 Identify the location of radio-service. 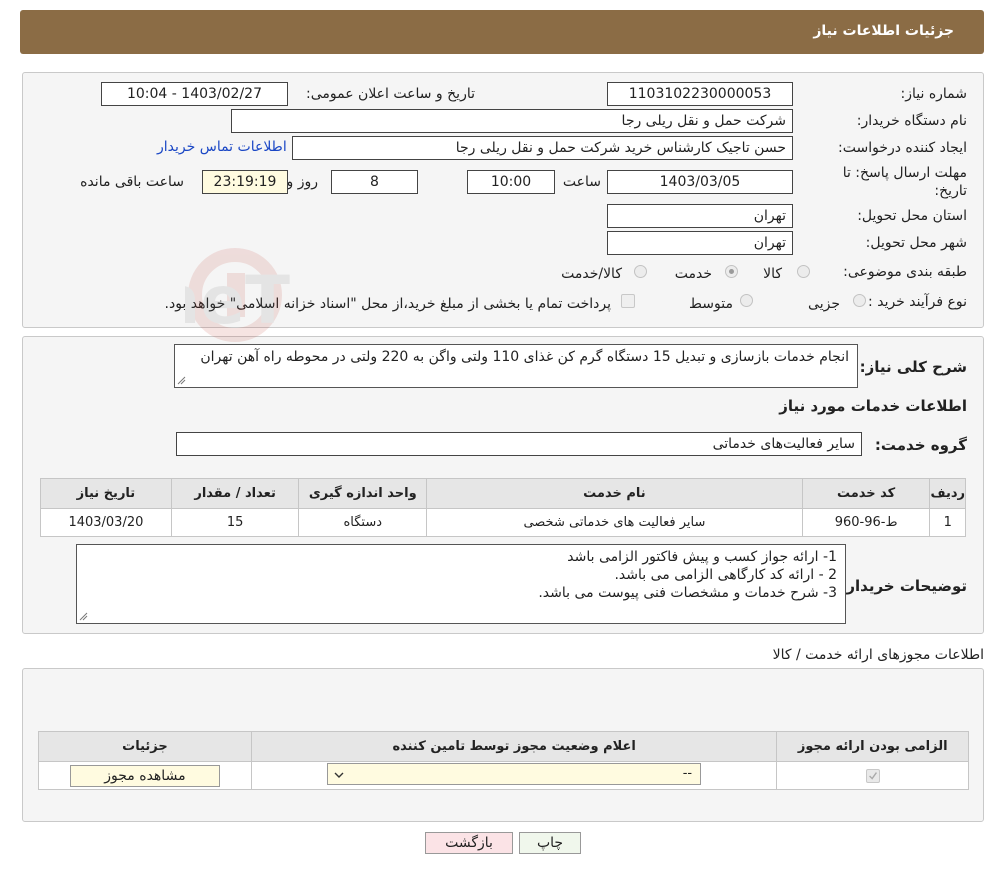
(731, 271).